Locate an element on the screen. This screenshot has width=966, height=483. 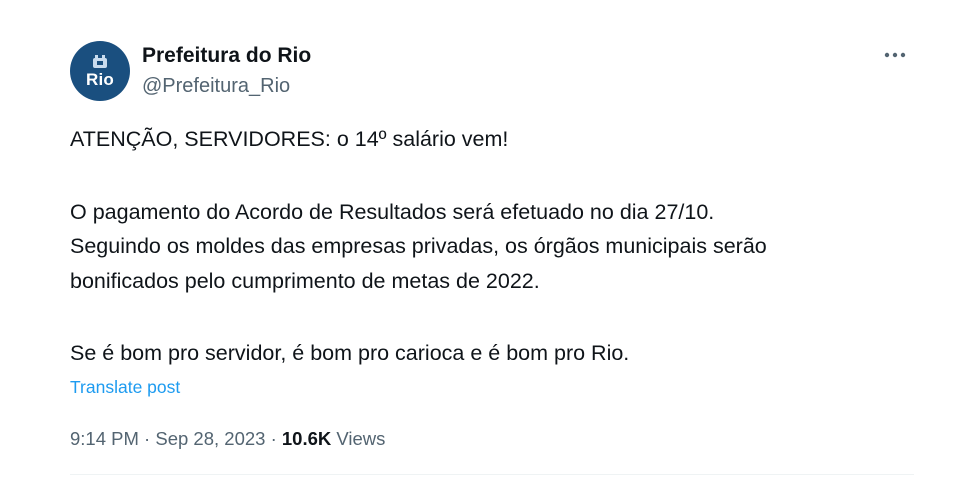
post-date: Sep 28, 2023 is located at coordinates (210, 438).